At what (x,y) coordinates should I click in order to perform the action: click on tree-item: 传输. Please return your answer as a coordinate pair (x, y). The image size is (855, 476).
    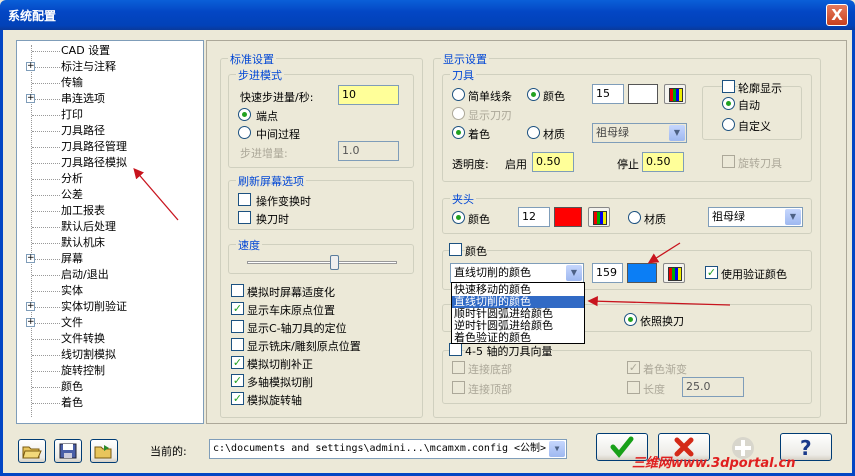
    Looking at the image, I should click on (110, 83).